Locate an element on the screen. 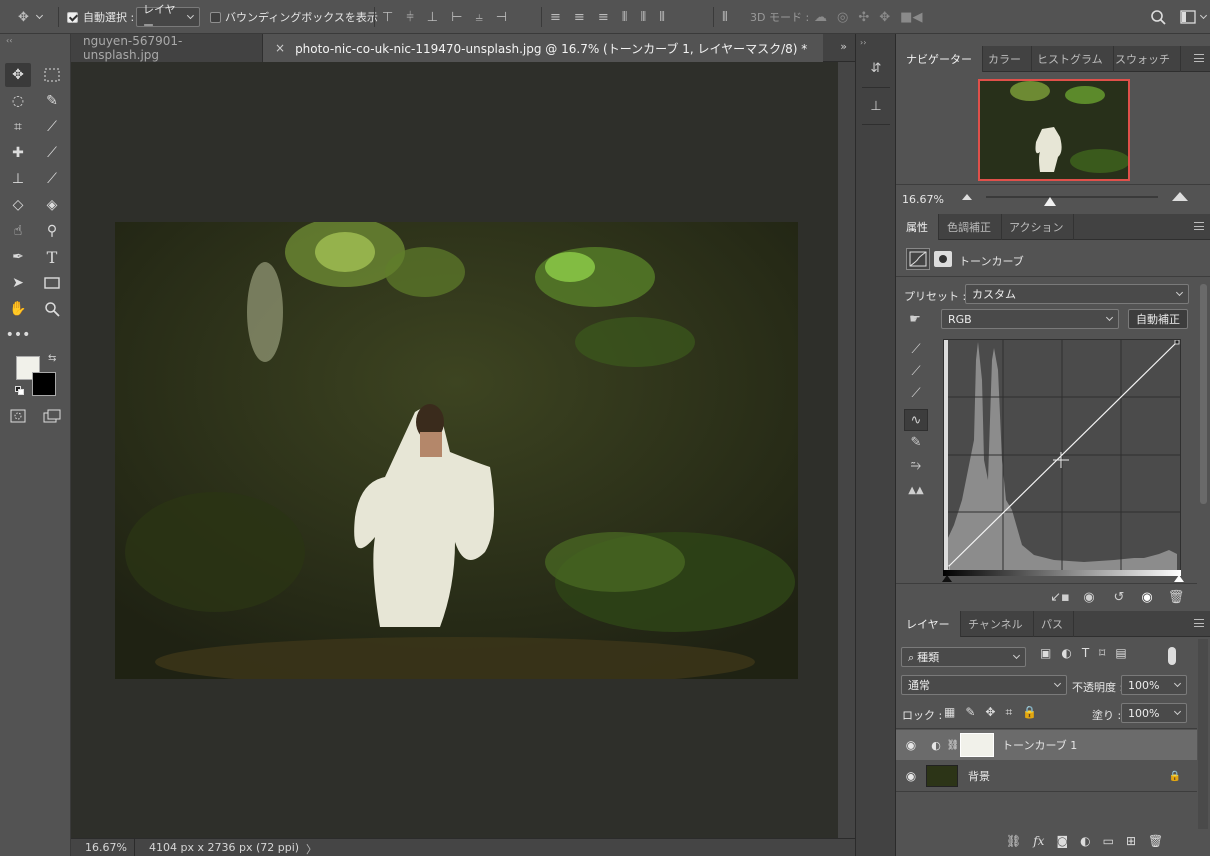  pan-3d-icon: ✣ is located at coordinates (863, 17).